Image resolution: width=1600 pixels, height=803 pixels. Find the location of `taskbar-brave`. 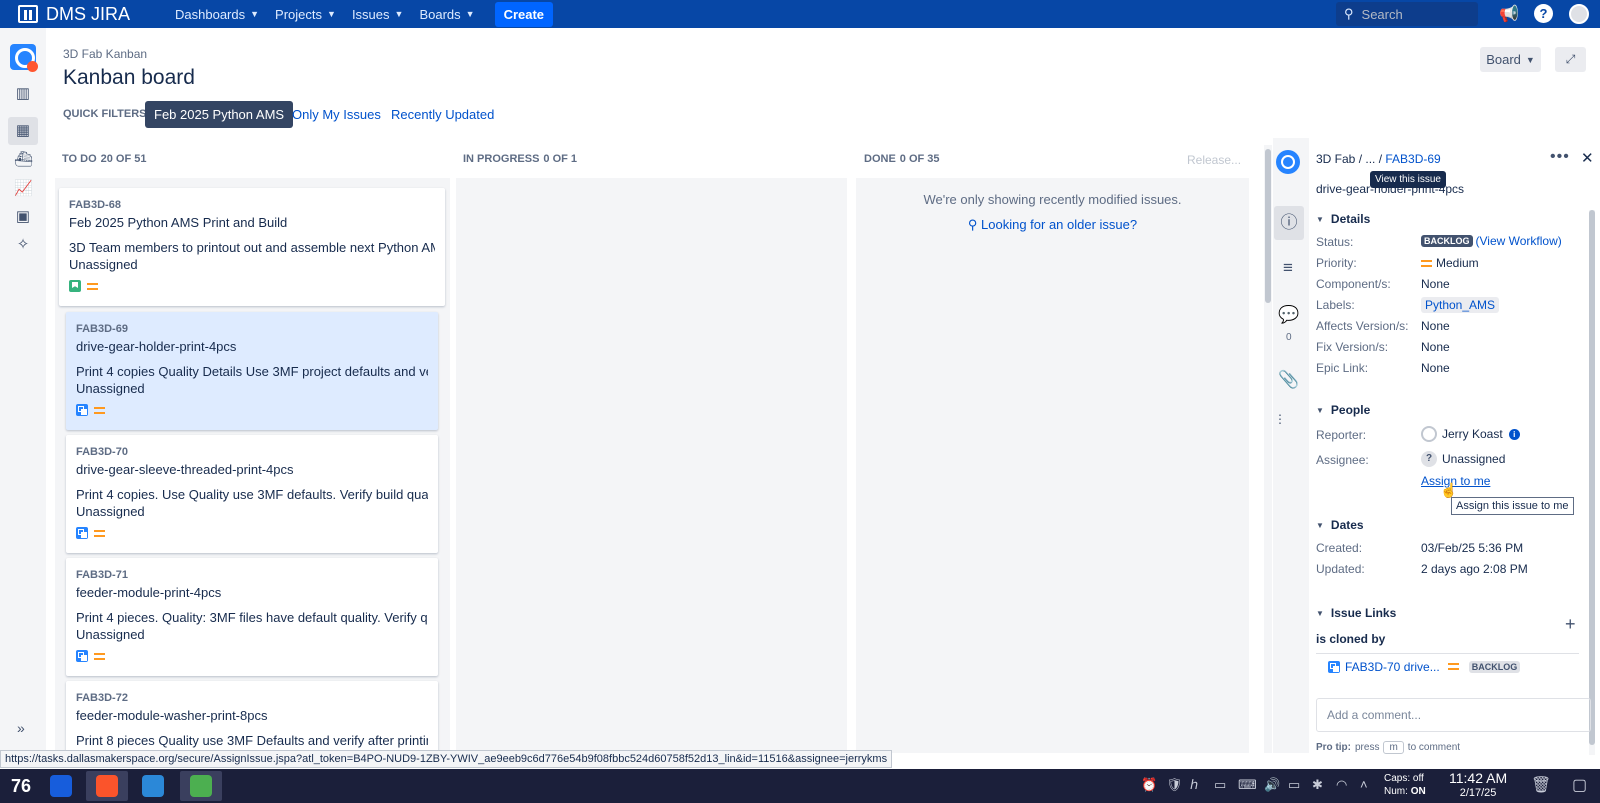

taskbar-brave is located at coordinates (107, 786).